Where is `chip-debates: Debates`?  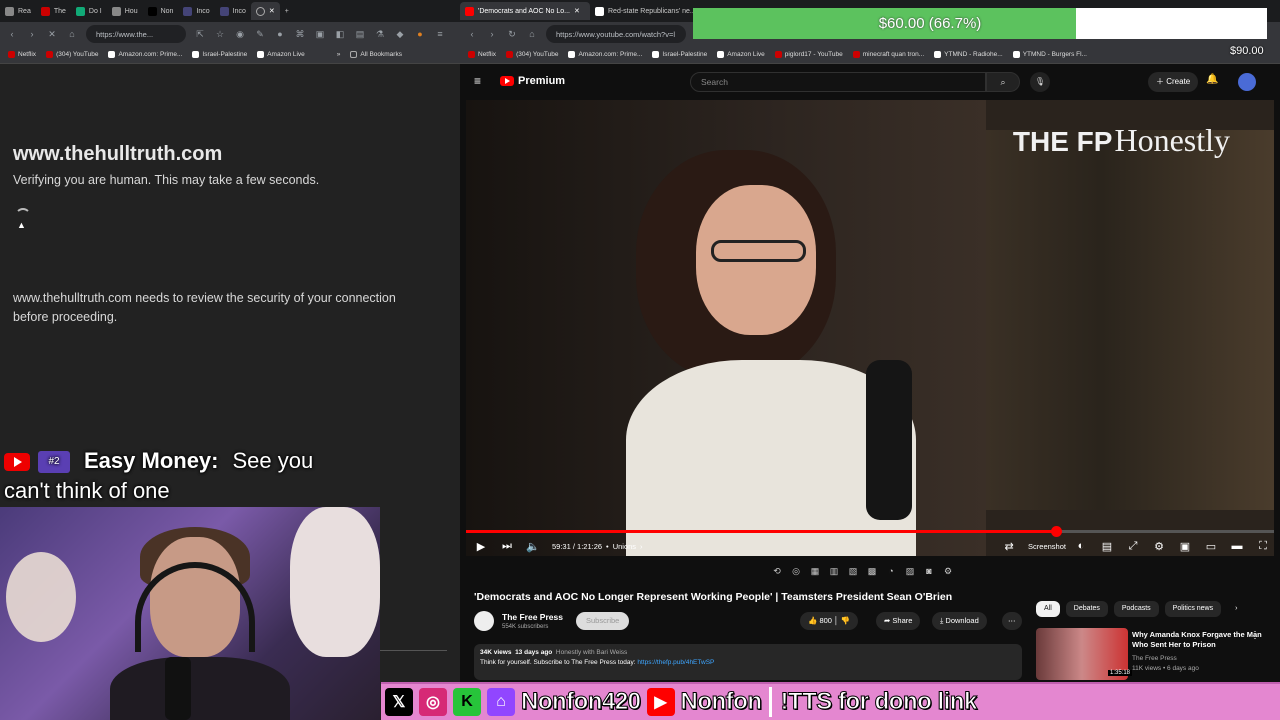
chip-debates: Debates is located at coordinates (1086, 609).